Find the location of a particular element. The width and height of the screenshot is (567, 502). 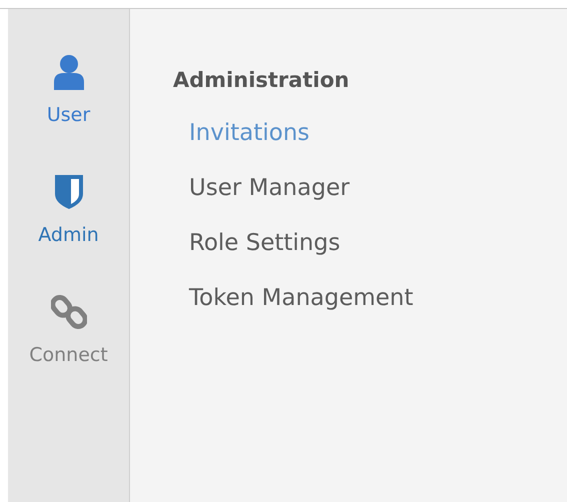

menu-link: Role Settings is located at coordinates (264, 243).